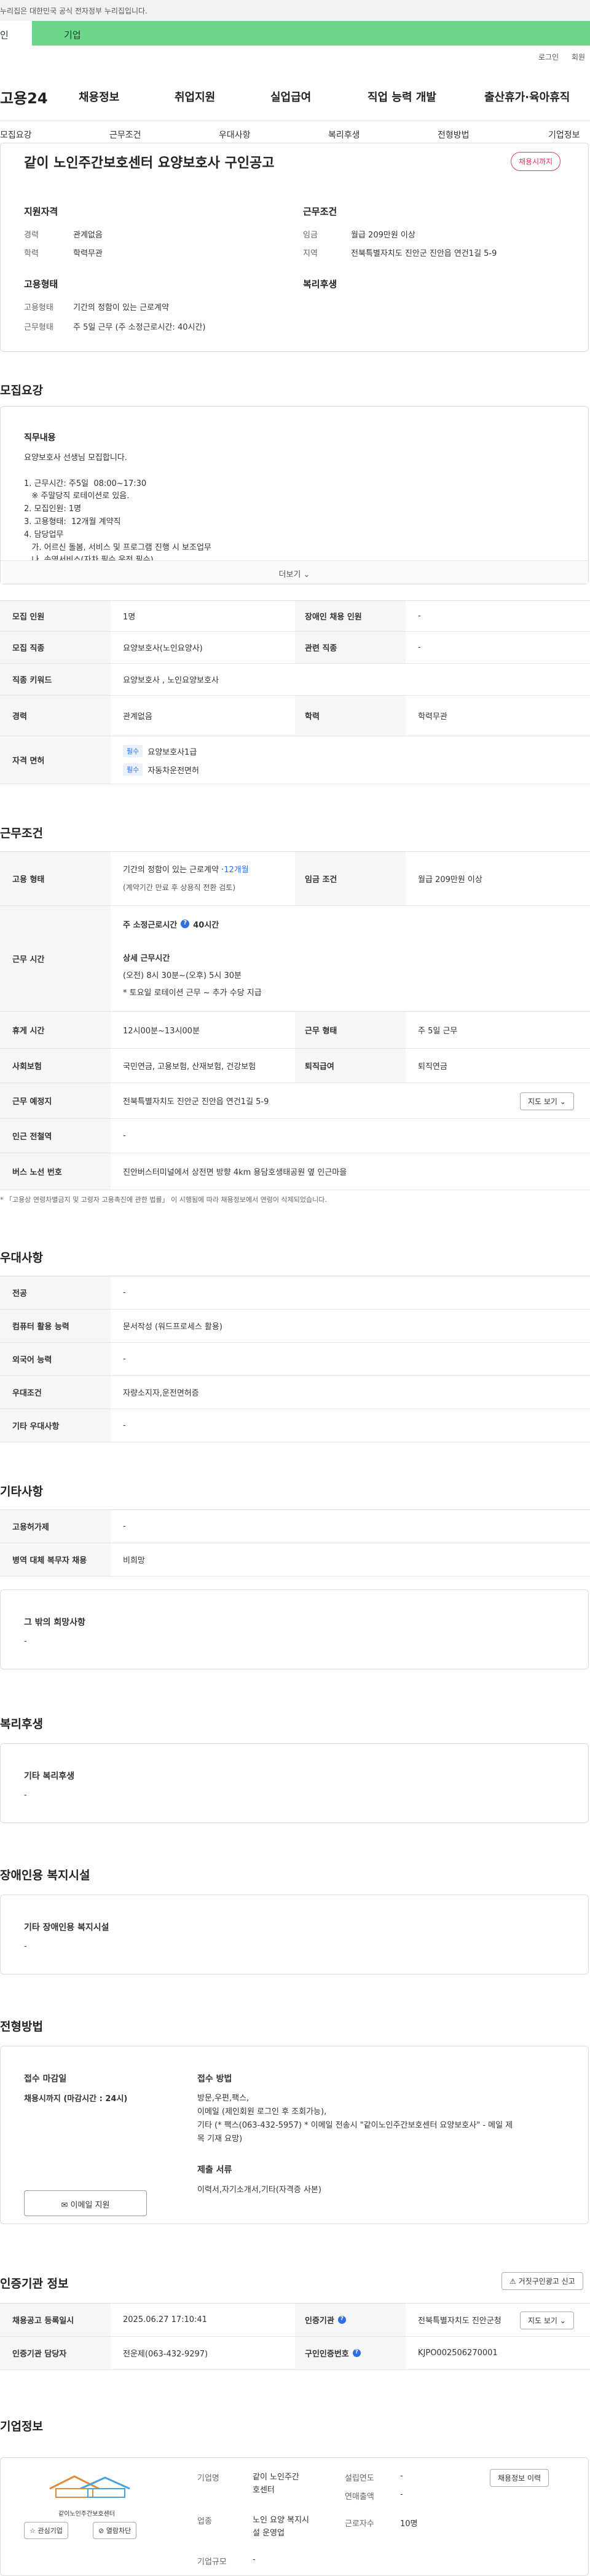 The height and width of the screenshot is (2576, 590). I want to click on job-title: 같이 노인주간보호센터 요양보호사 구인공고, so click(150, 163).